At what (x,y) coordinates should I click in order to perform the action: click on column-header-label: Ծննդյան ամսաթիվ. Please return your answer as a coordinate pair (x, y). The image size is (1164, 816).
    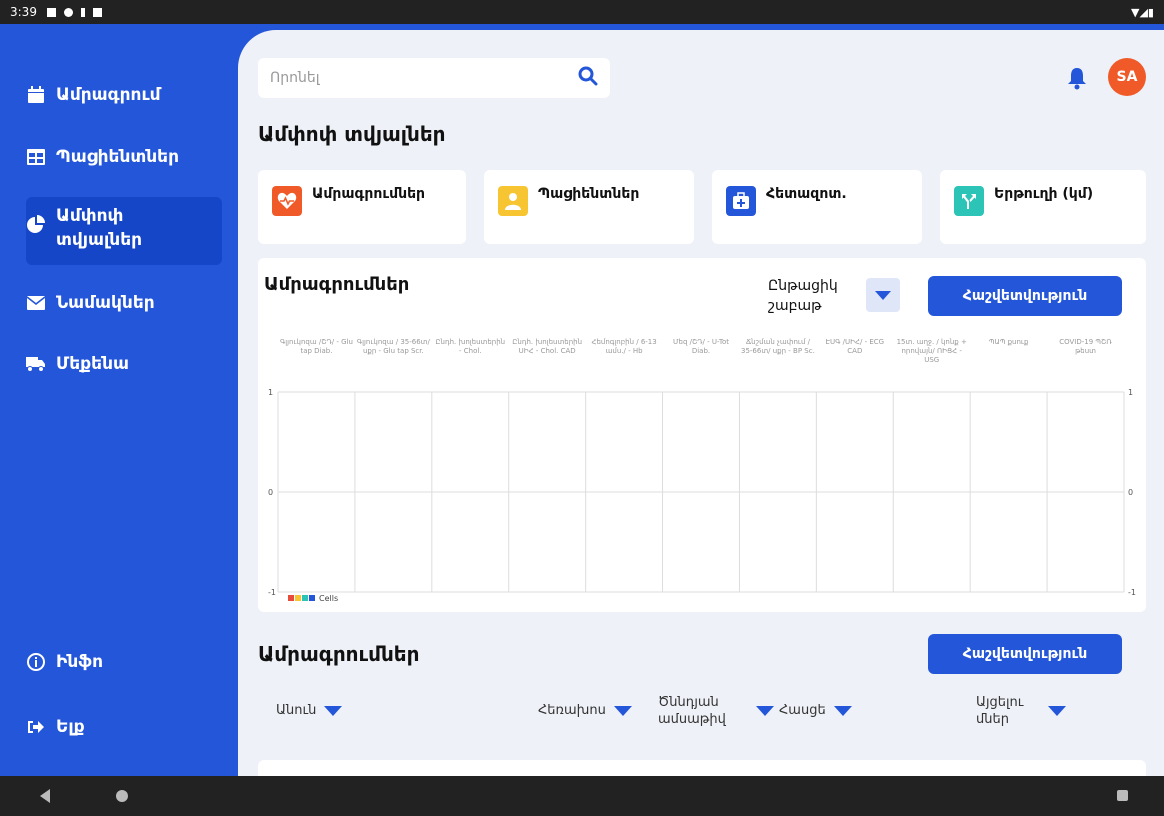
    Looking at the image, I should click on (692, 711).